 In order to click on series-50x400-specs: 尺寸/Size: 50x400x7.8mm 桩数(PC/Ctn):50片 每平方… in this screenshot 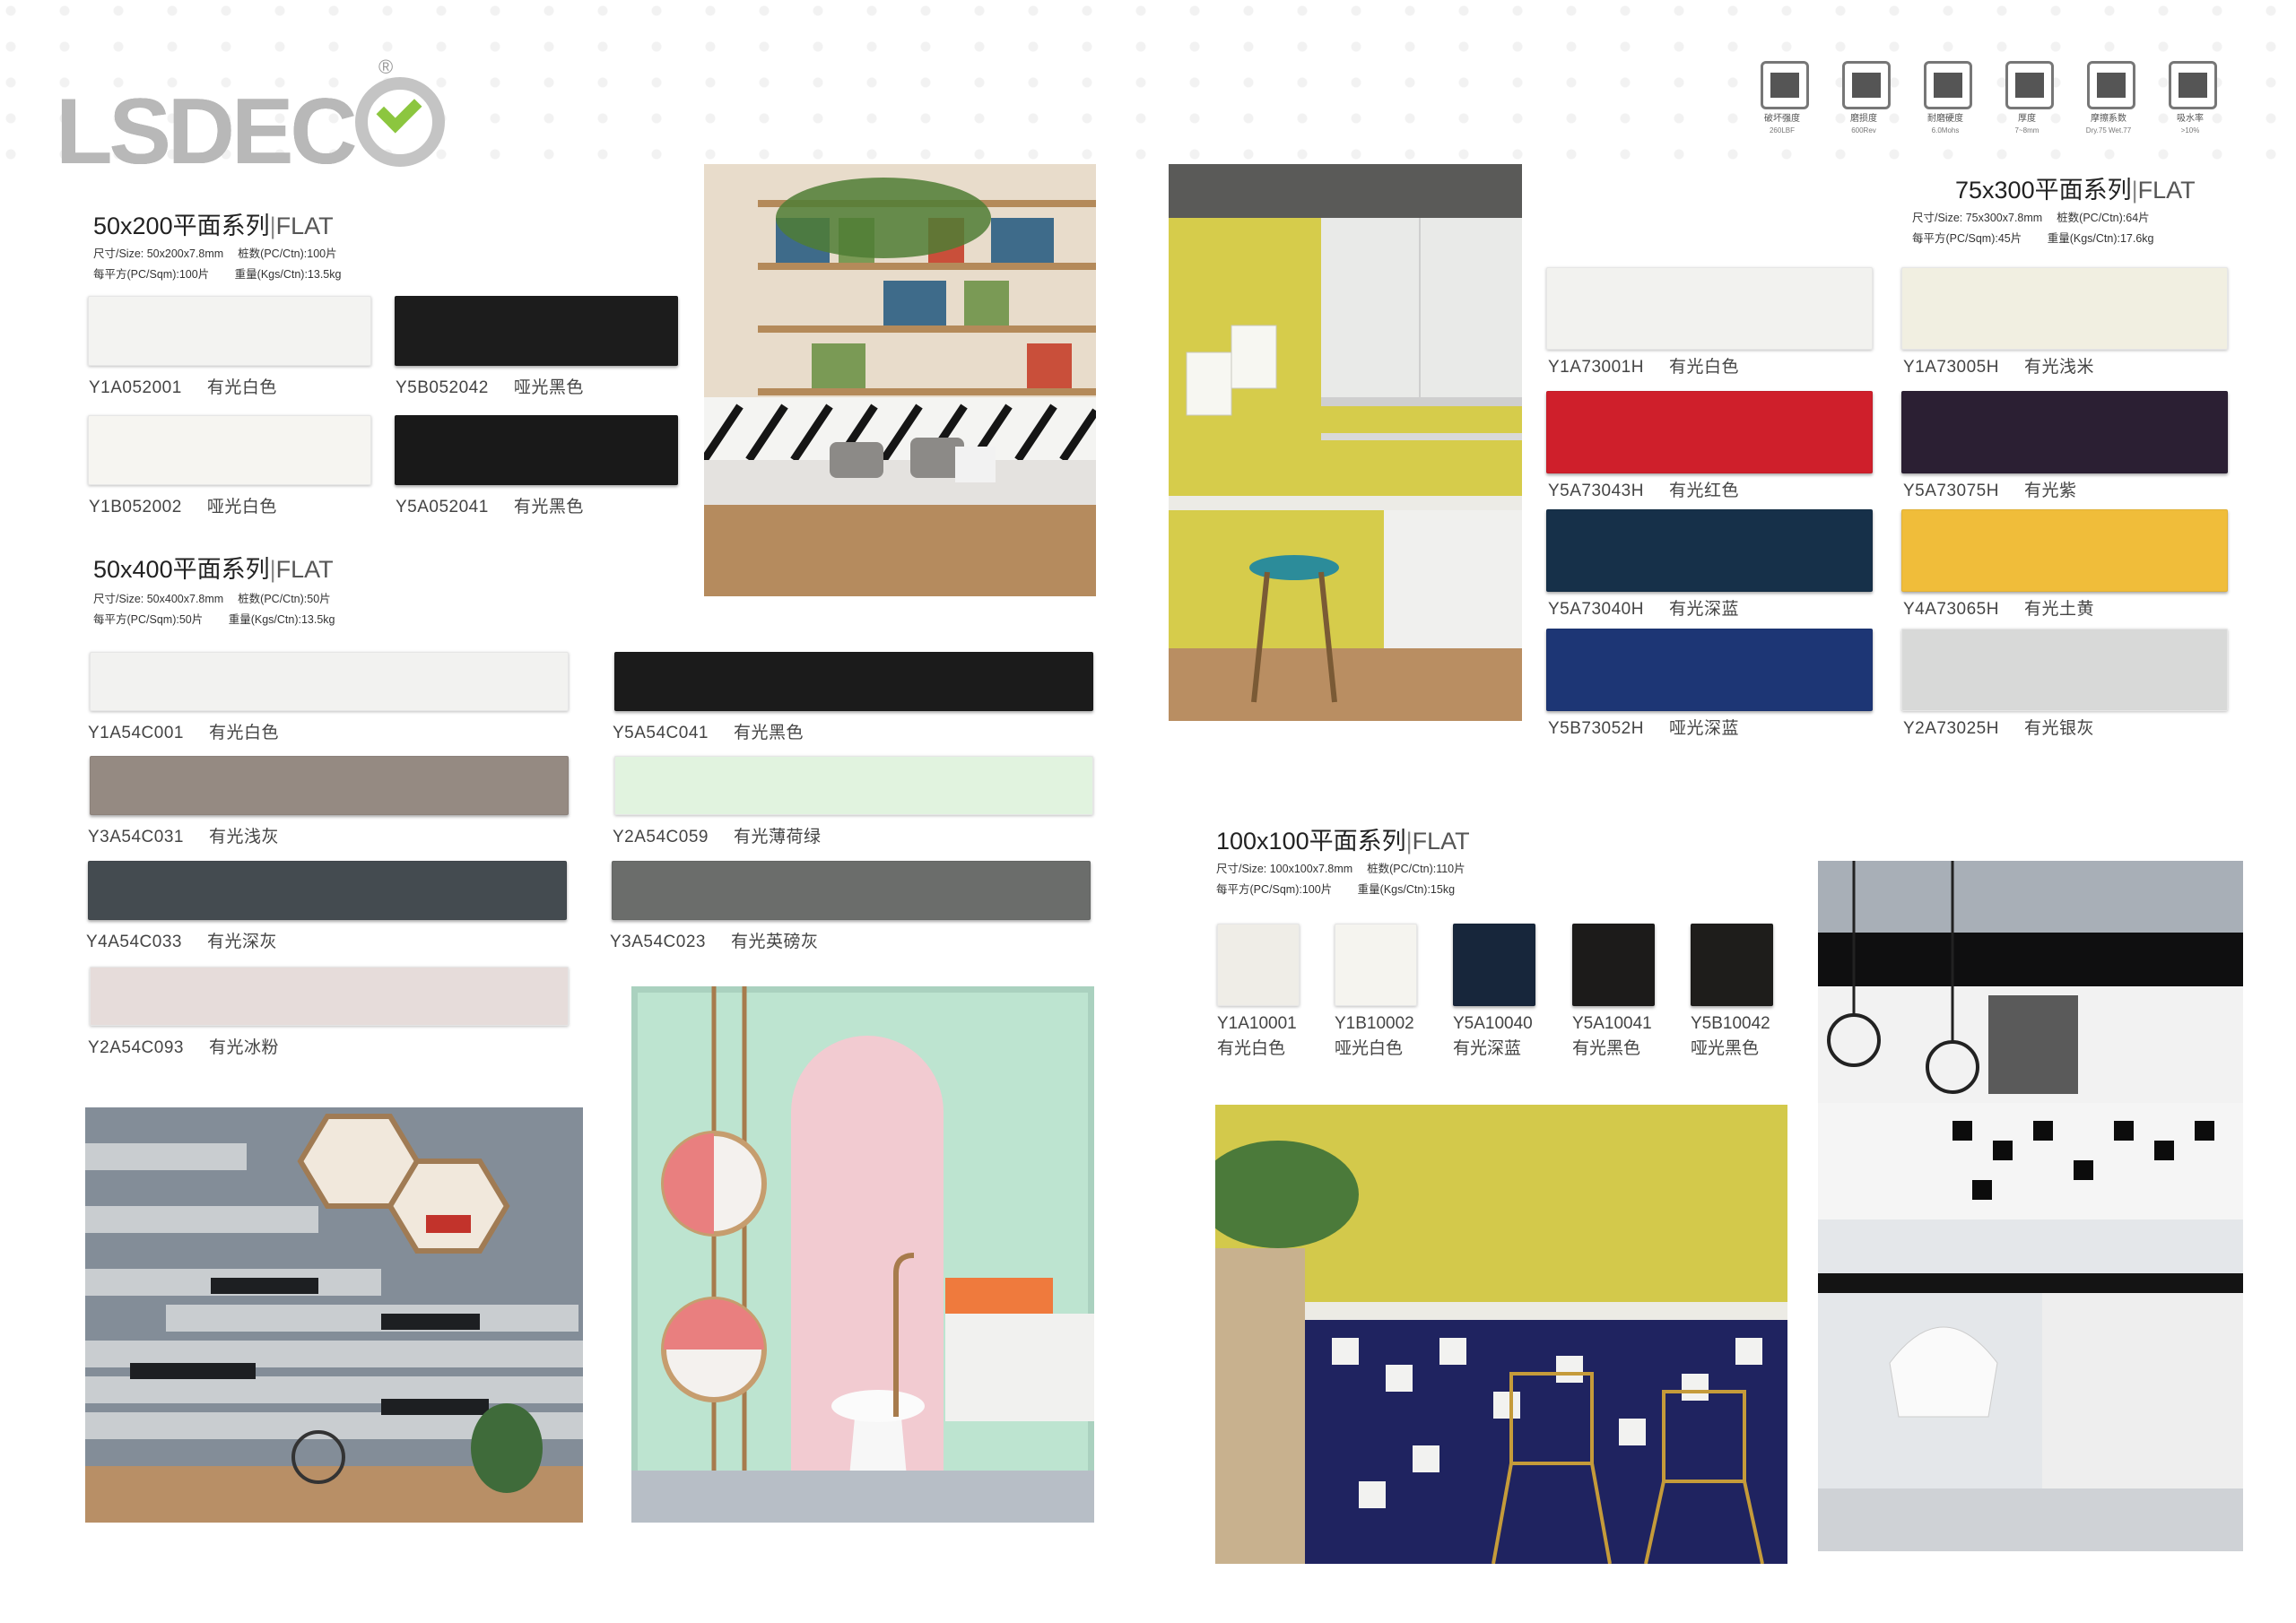, I will do `click(214, 609)`.